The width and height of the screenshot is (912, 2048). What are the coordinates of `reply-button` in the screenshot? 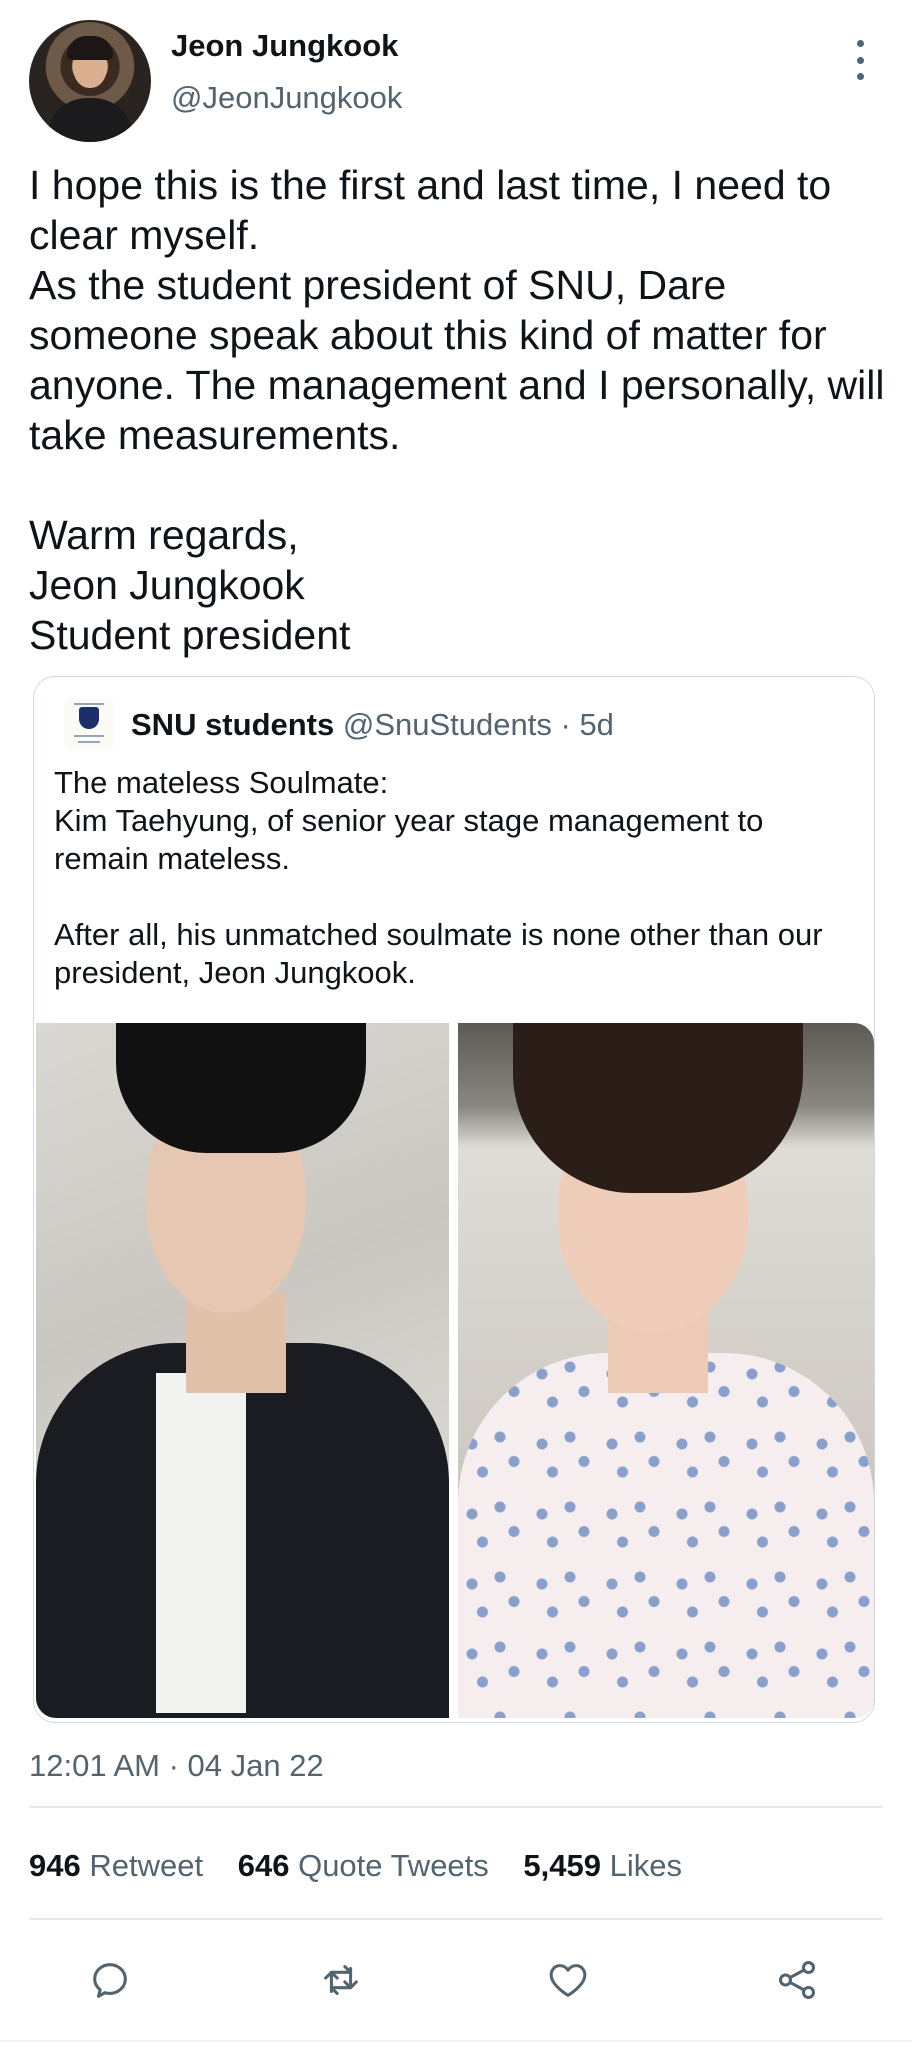 It's located at (110, 1980).